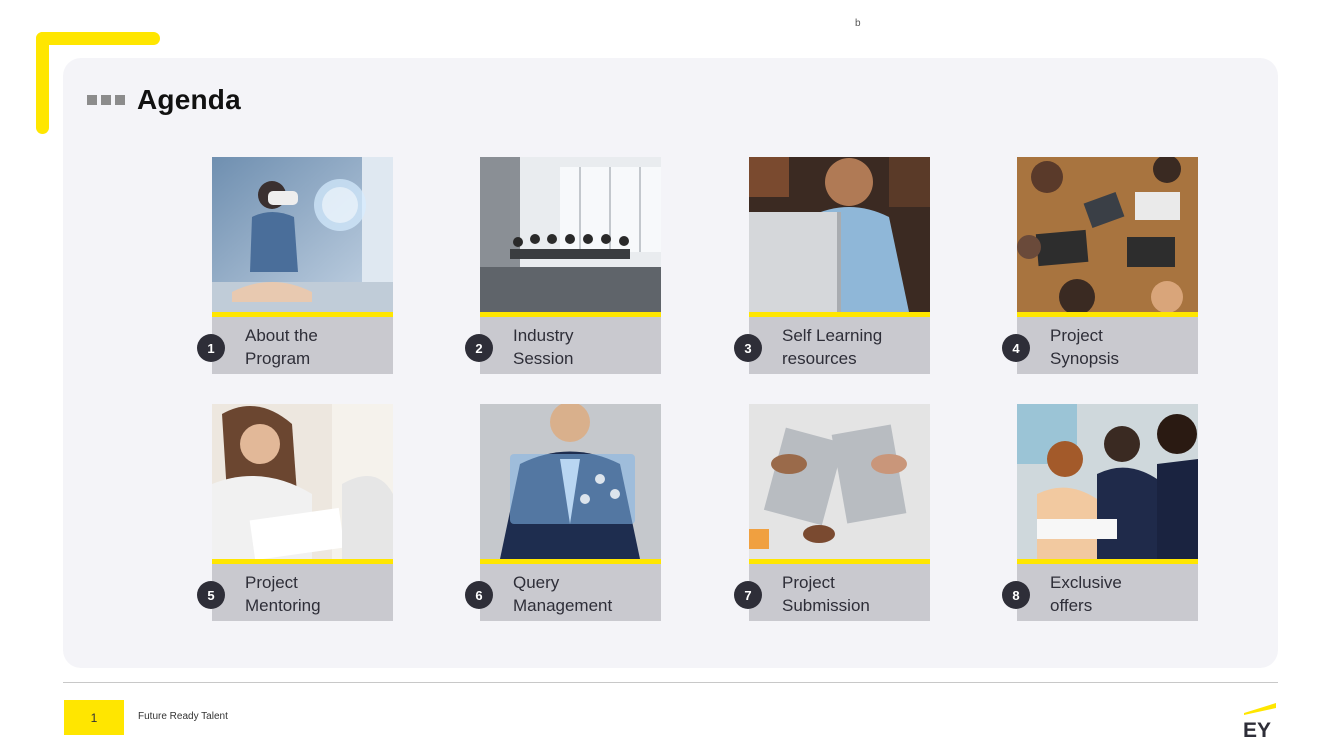 This screenshot has height=755, width=1339. What do you see at coordinates (189, 99) in the screenshot?
I see `page-title: Agenda` at bounding box center [189, 99].